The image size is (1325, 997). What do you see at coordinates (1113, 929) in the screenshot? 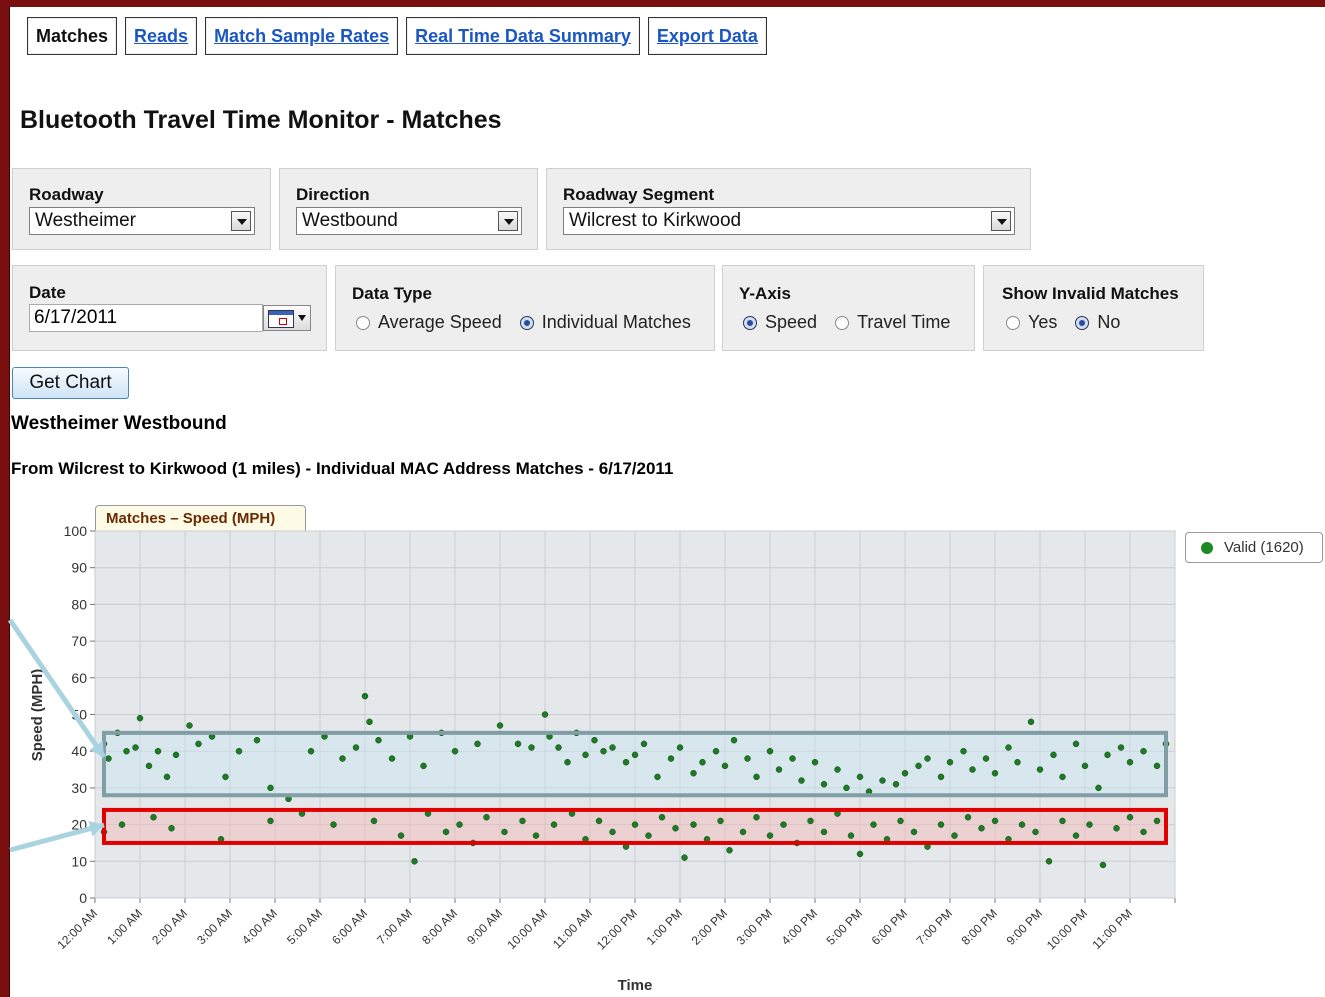
I see `x-tick-label: 11:00 PM` at bounding box center [1113, 929].